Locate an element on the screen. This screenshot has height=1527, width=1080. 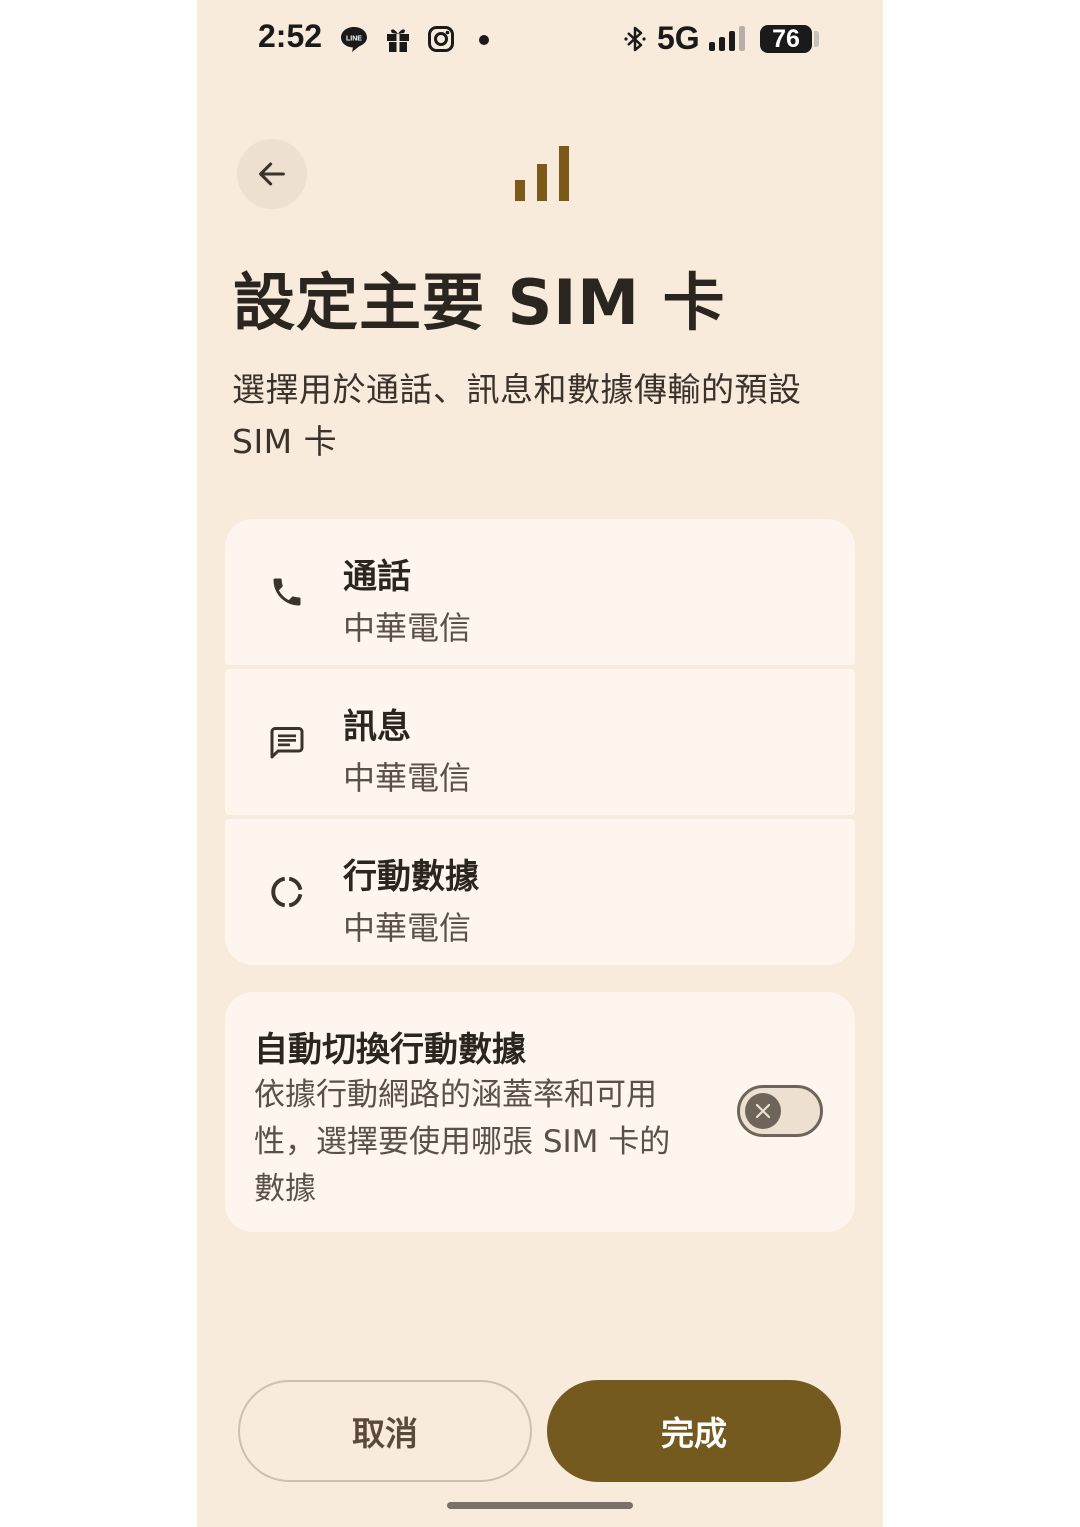
pref-item-calls: 通話 中華電信 is located at coordinates (540, 592).